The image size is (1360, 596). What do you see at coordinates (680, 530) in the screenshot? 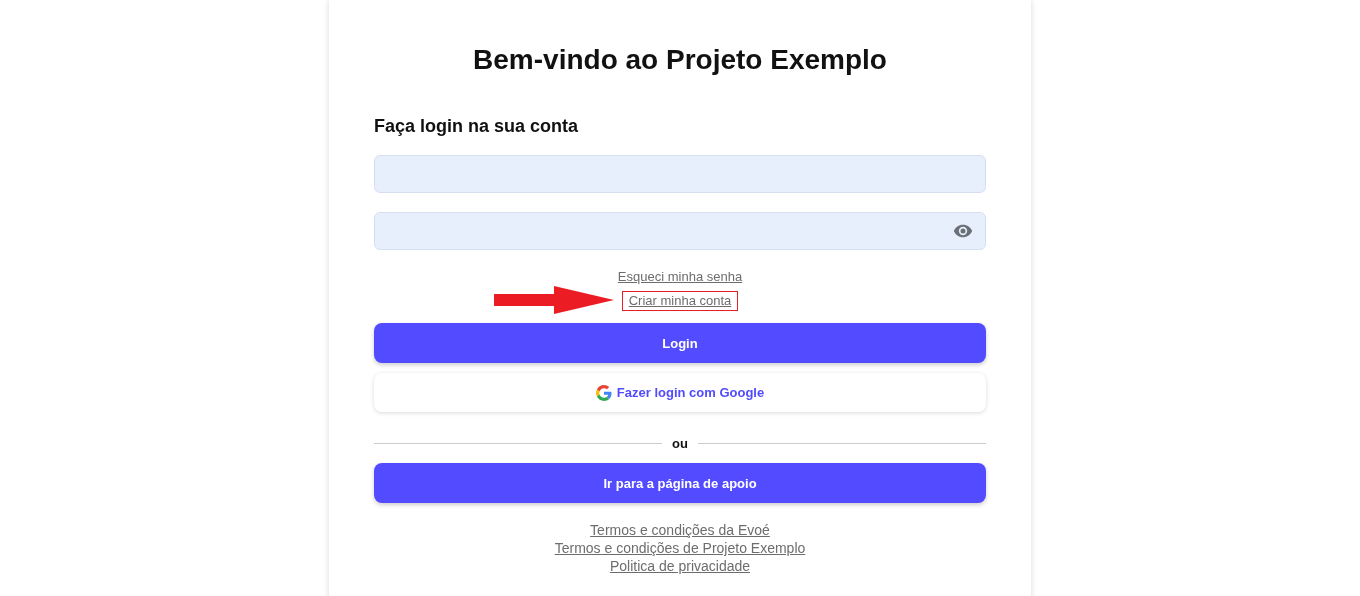
I see `footer-link: Termos e condições da Evoé` at bounding box center [680, 530].